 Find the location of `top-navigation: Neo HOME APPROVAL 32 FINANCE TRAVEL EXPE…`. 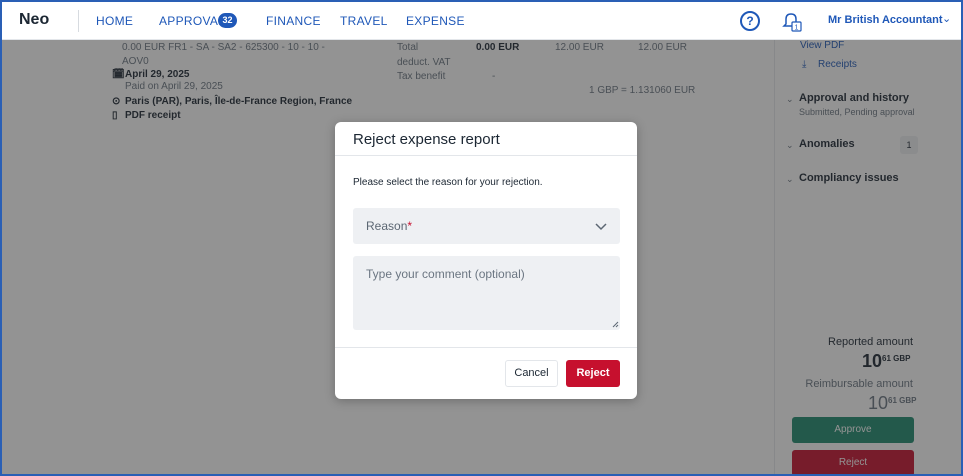

top-navigation: Neo HOME APPROVAL 32 FINANCE TRAVEL EXPE… is located at coordinates (481, 21).